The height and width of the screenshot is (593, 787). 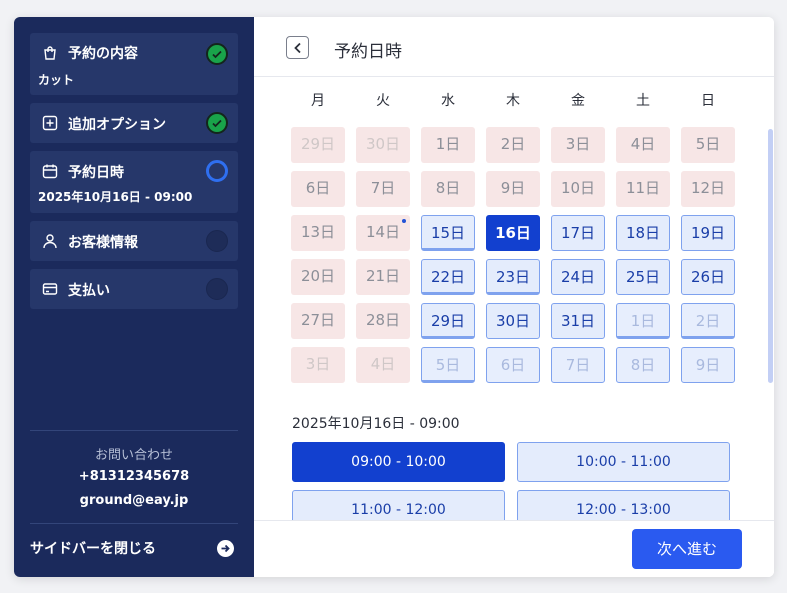 What do you see at coordinates (448, 101) in the screenshot?
I see `weekday-label: 水` at bounding box center [448, 101].